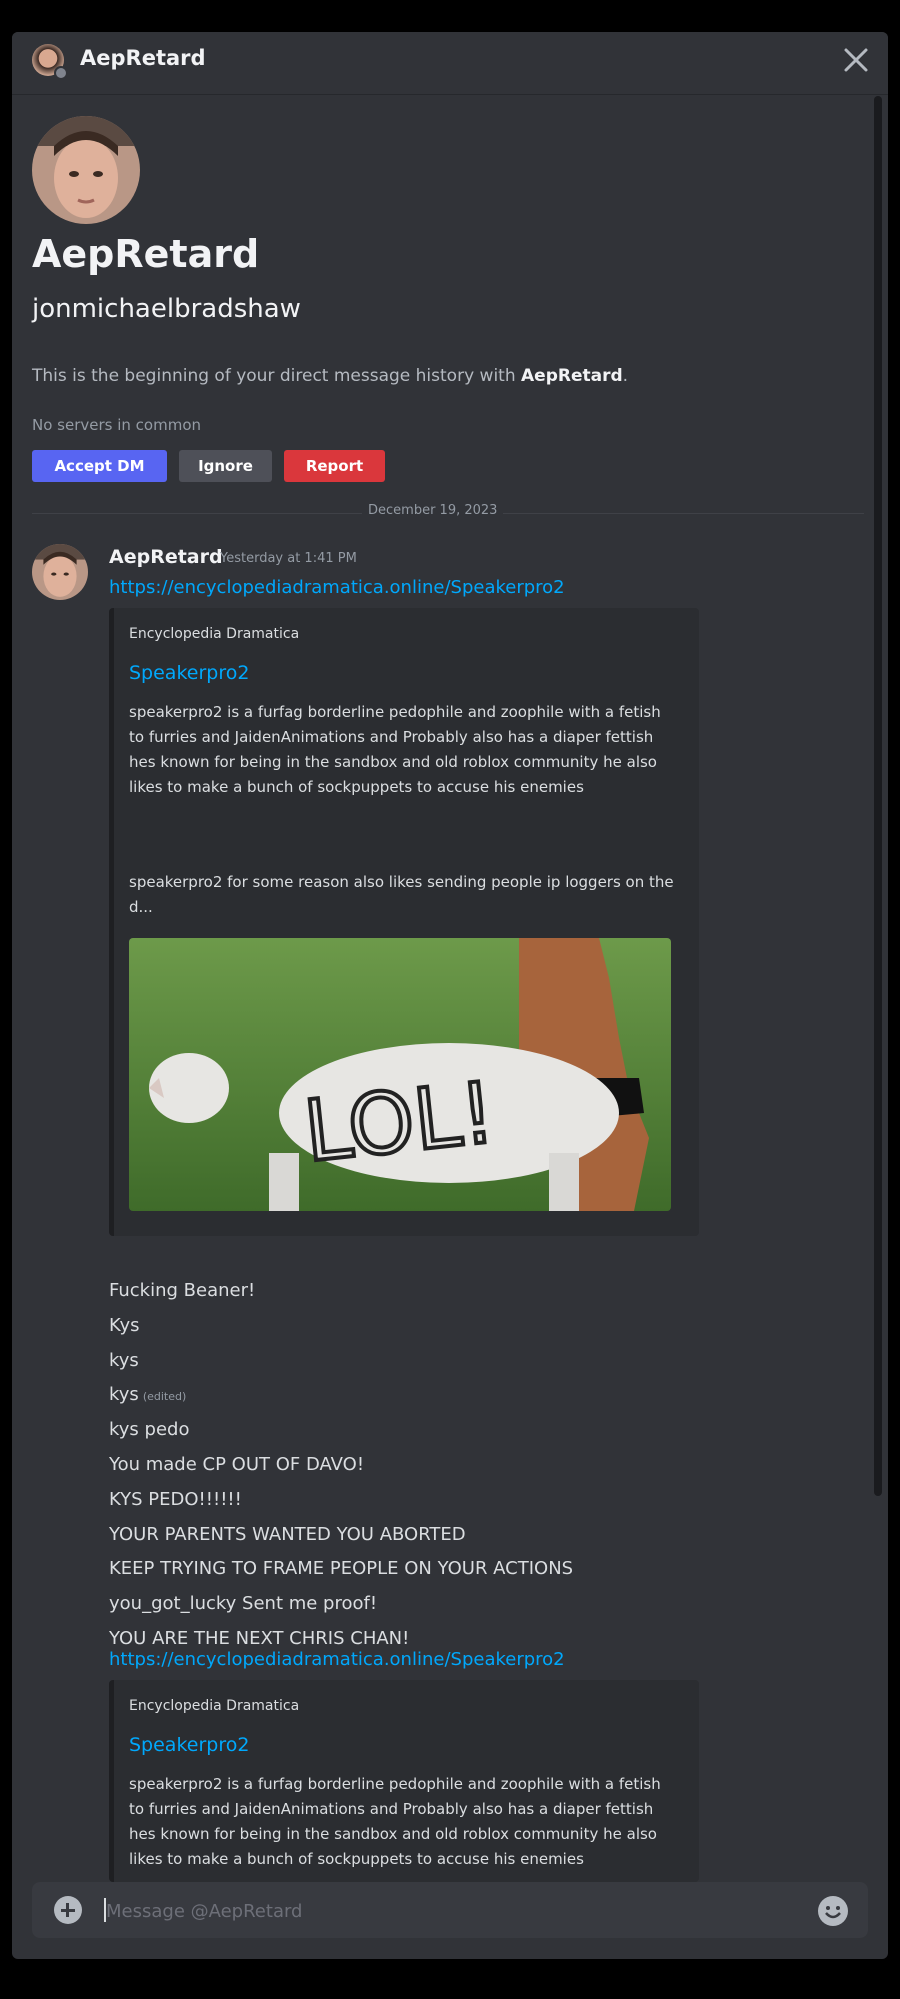 This screenshot has height=1999, width=900. What do you see at coordinates (166, 309) in the screenshot?
I see `profile-username: jonmichaelbradshaw` at bounding box center [166, 309].